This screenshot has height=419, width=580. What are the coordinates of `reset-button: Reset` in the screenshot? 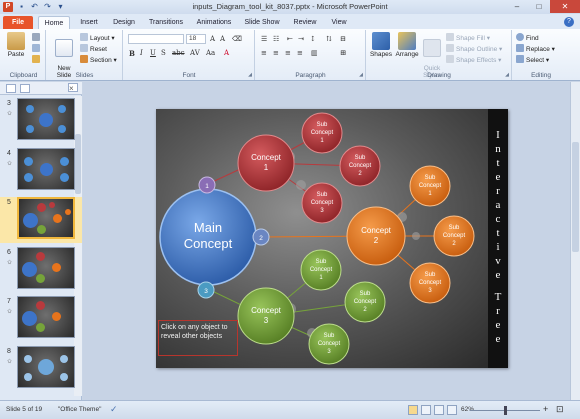 It's located at (93, 49).